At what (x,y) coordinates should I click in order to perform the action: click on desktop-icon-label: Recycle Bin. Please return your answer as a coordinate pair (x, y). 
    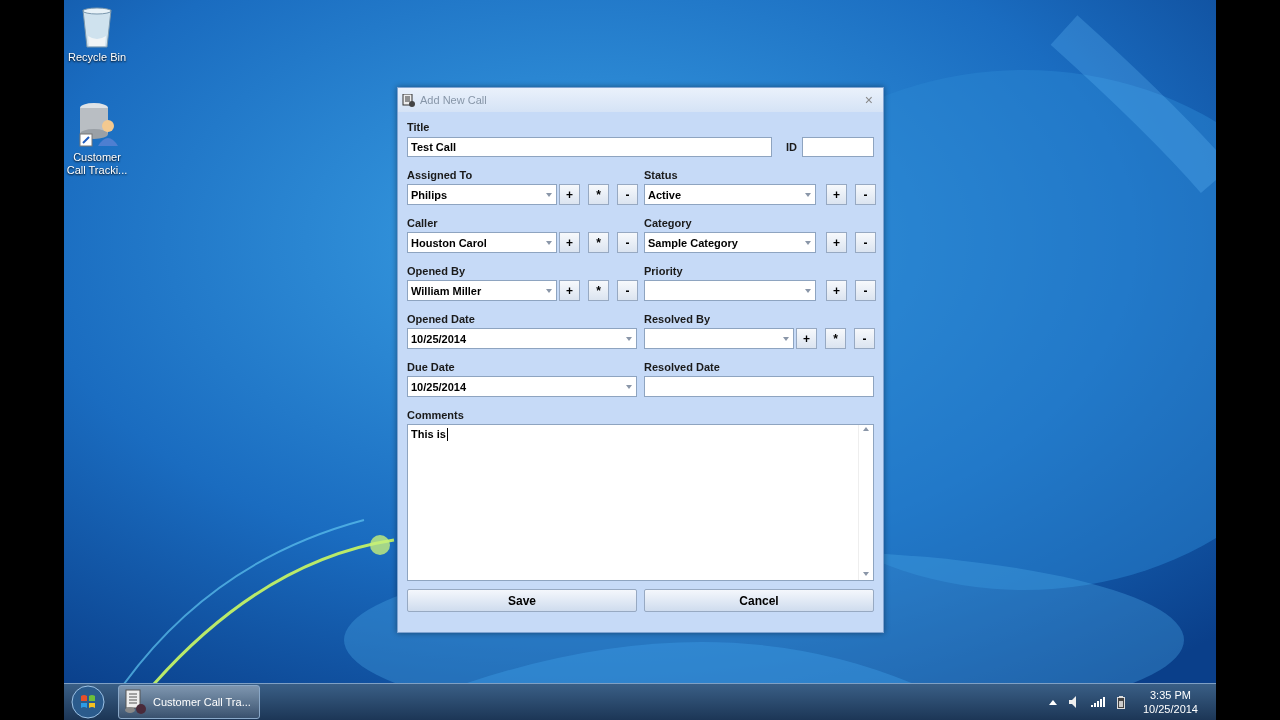
    Looking at the image, I should click on (97, 57).